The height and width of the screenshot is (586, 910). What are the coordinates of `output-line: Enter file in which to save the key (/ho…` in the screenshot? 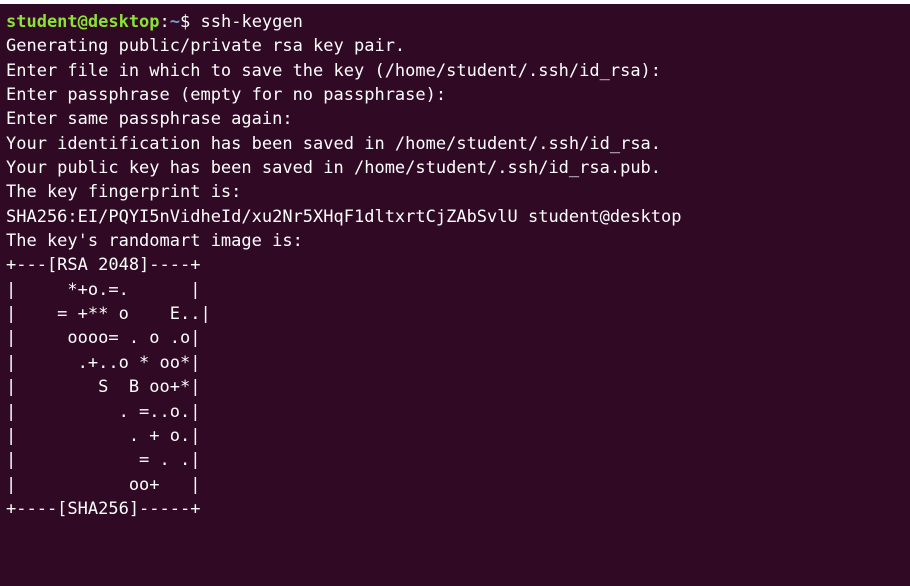 It's located at (334, 70).